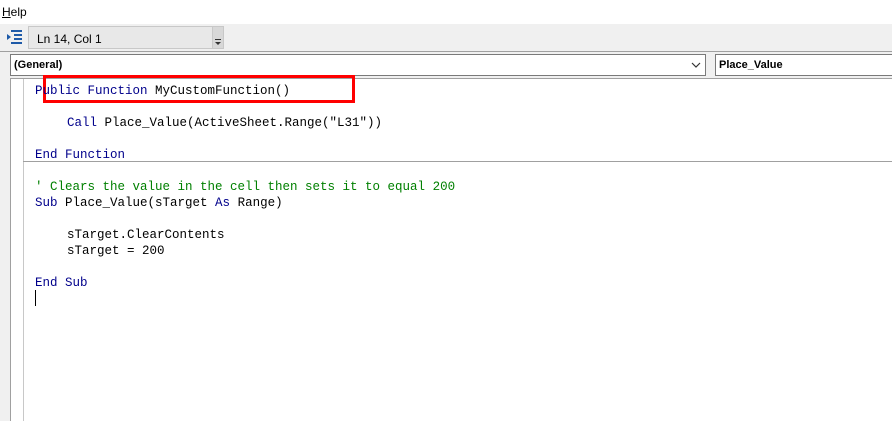 Image resolution: width=892 pixels, height=421 pixels. I want to click on code-line: Public Function MyCustomFunction(), so click(162, 91).